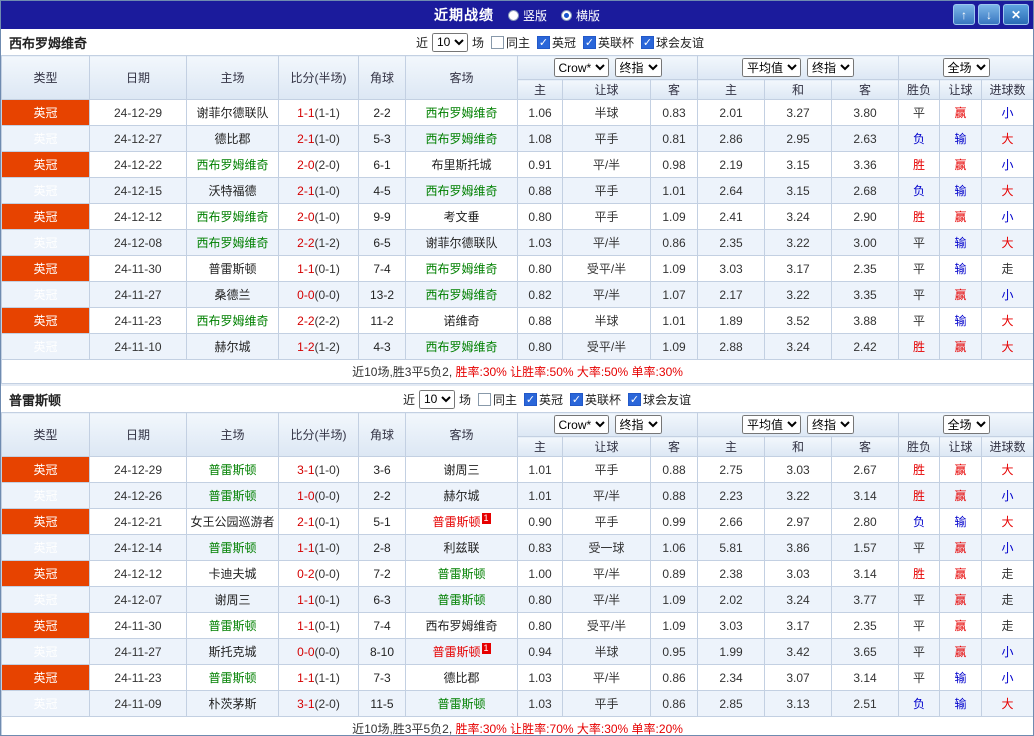  I want to click on average-odds-value: 3.00, so click(865, 242).